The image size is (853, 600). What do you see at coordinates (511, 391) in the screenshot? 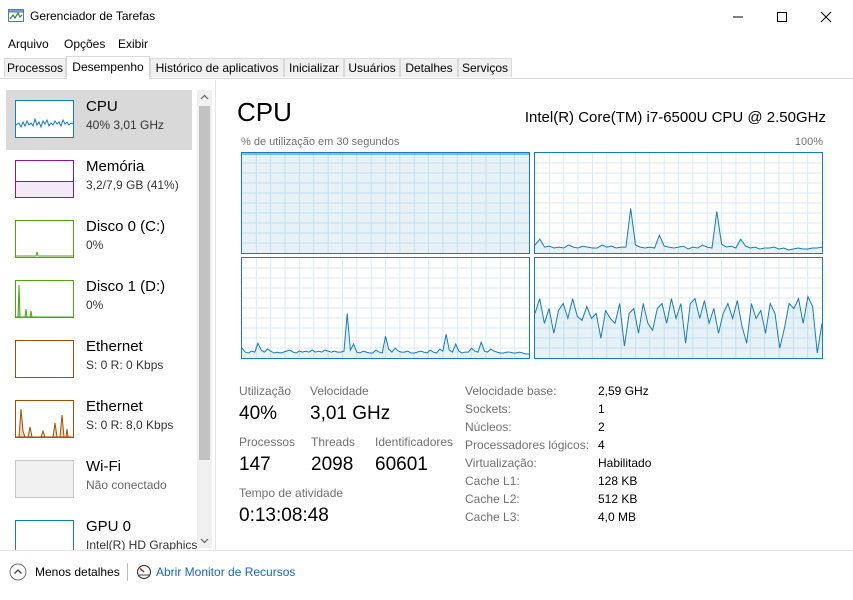
I see `spec-label: Velocidade base:` at bounding box center [511, 391].